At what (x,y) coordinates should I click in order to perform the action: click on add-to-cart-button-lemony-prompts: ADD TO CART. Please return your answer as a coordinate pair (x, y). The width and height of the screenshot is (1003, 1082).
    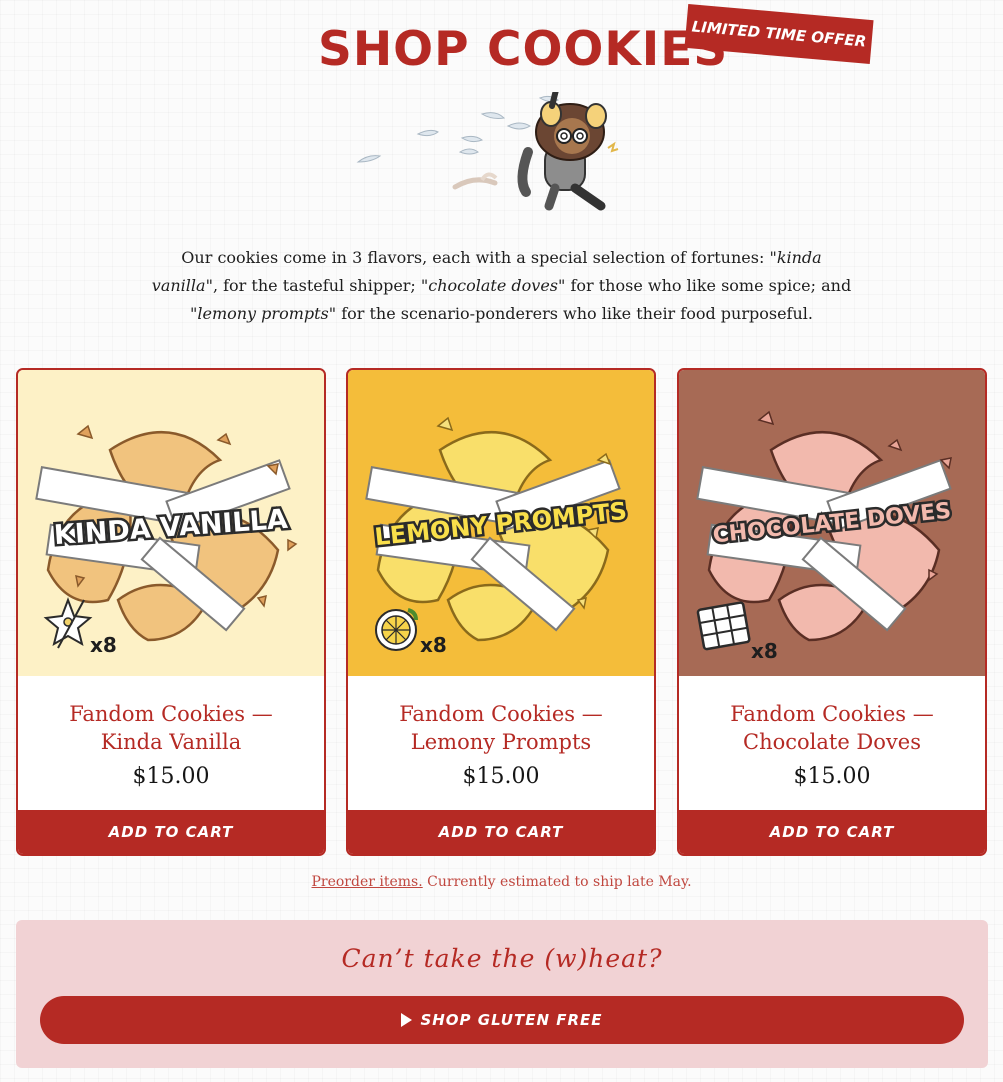
    Looking at the image, I should click on (501, 832).